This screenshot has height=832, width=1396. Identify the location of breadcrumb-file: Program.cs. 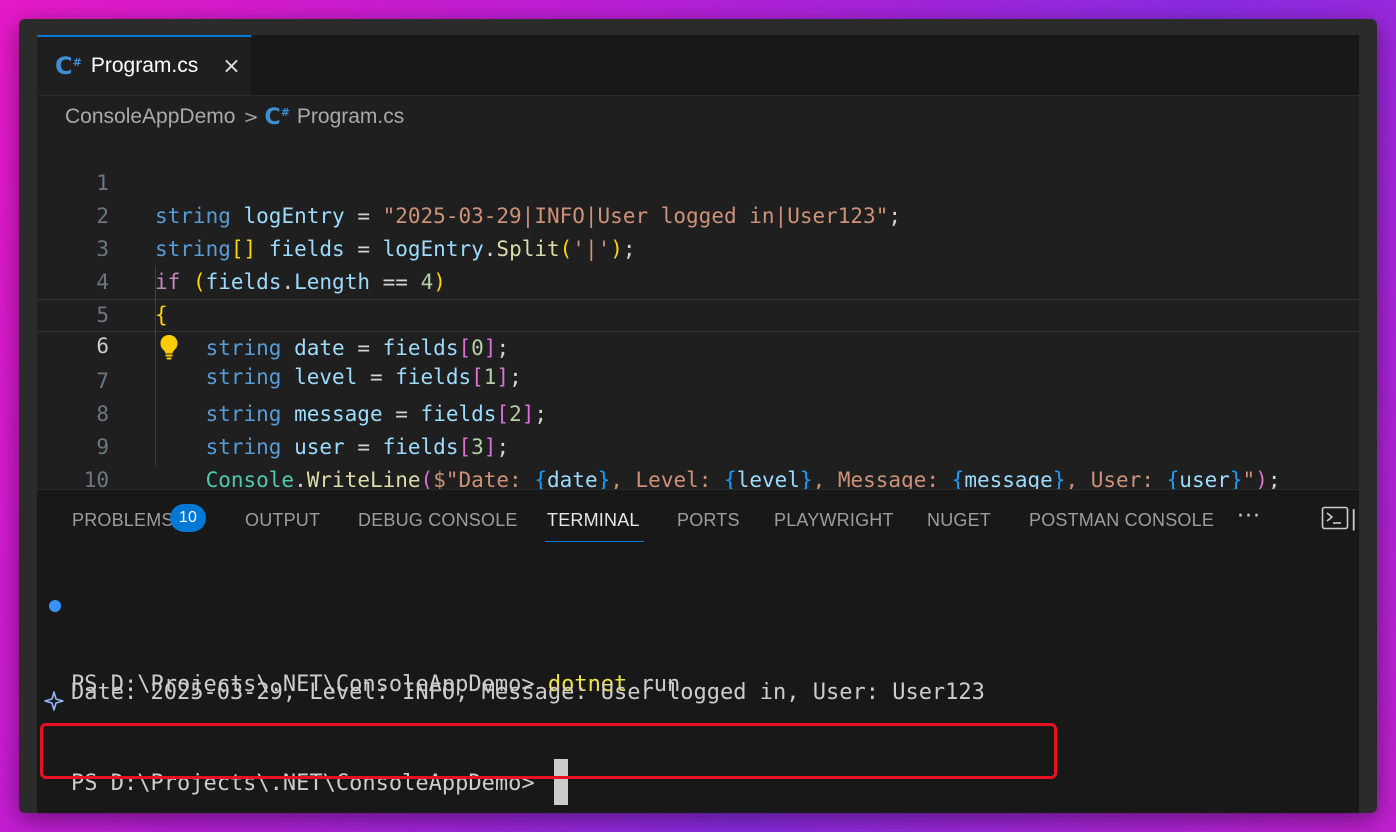
(350, 117).